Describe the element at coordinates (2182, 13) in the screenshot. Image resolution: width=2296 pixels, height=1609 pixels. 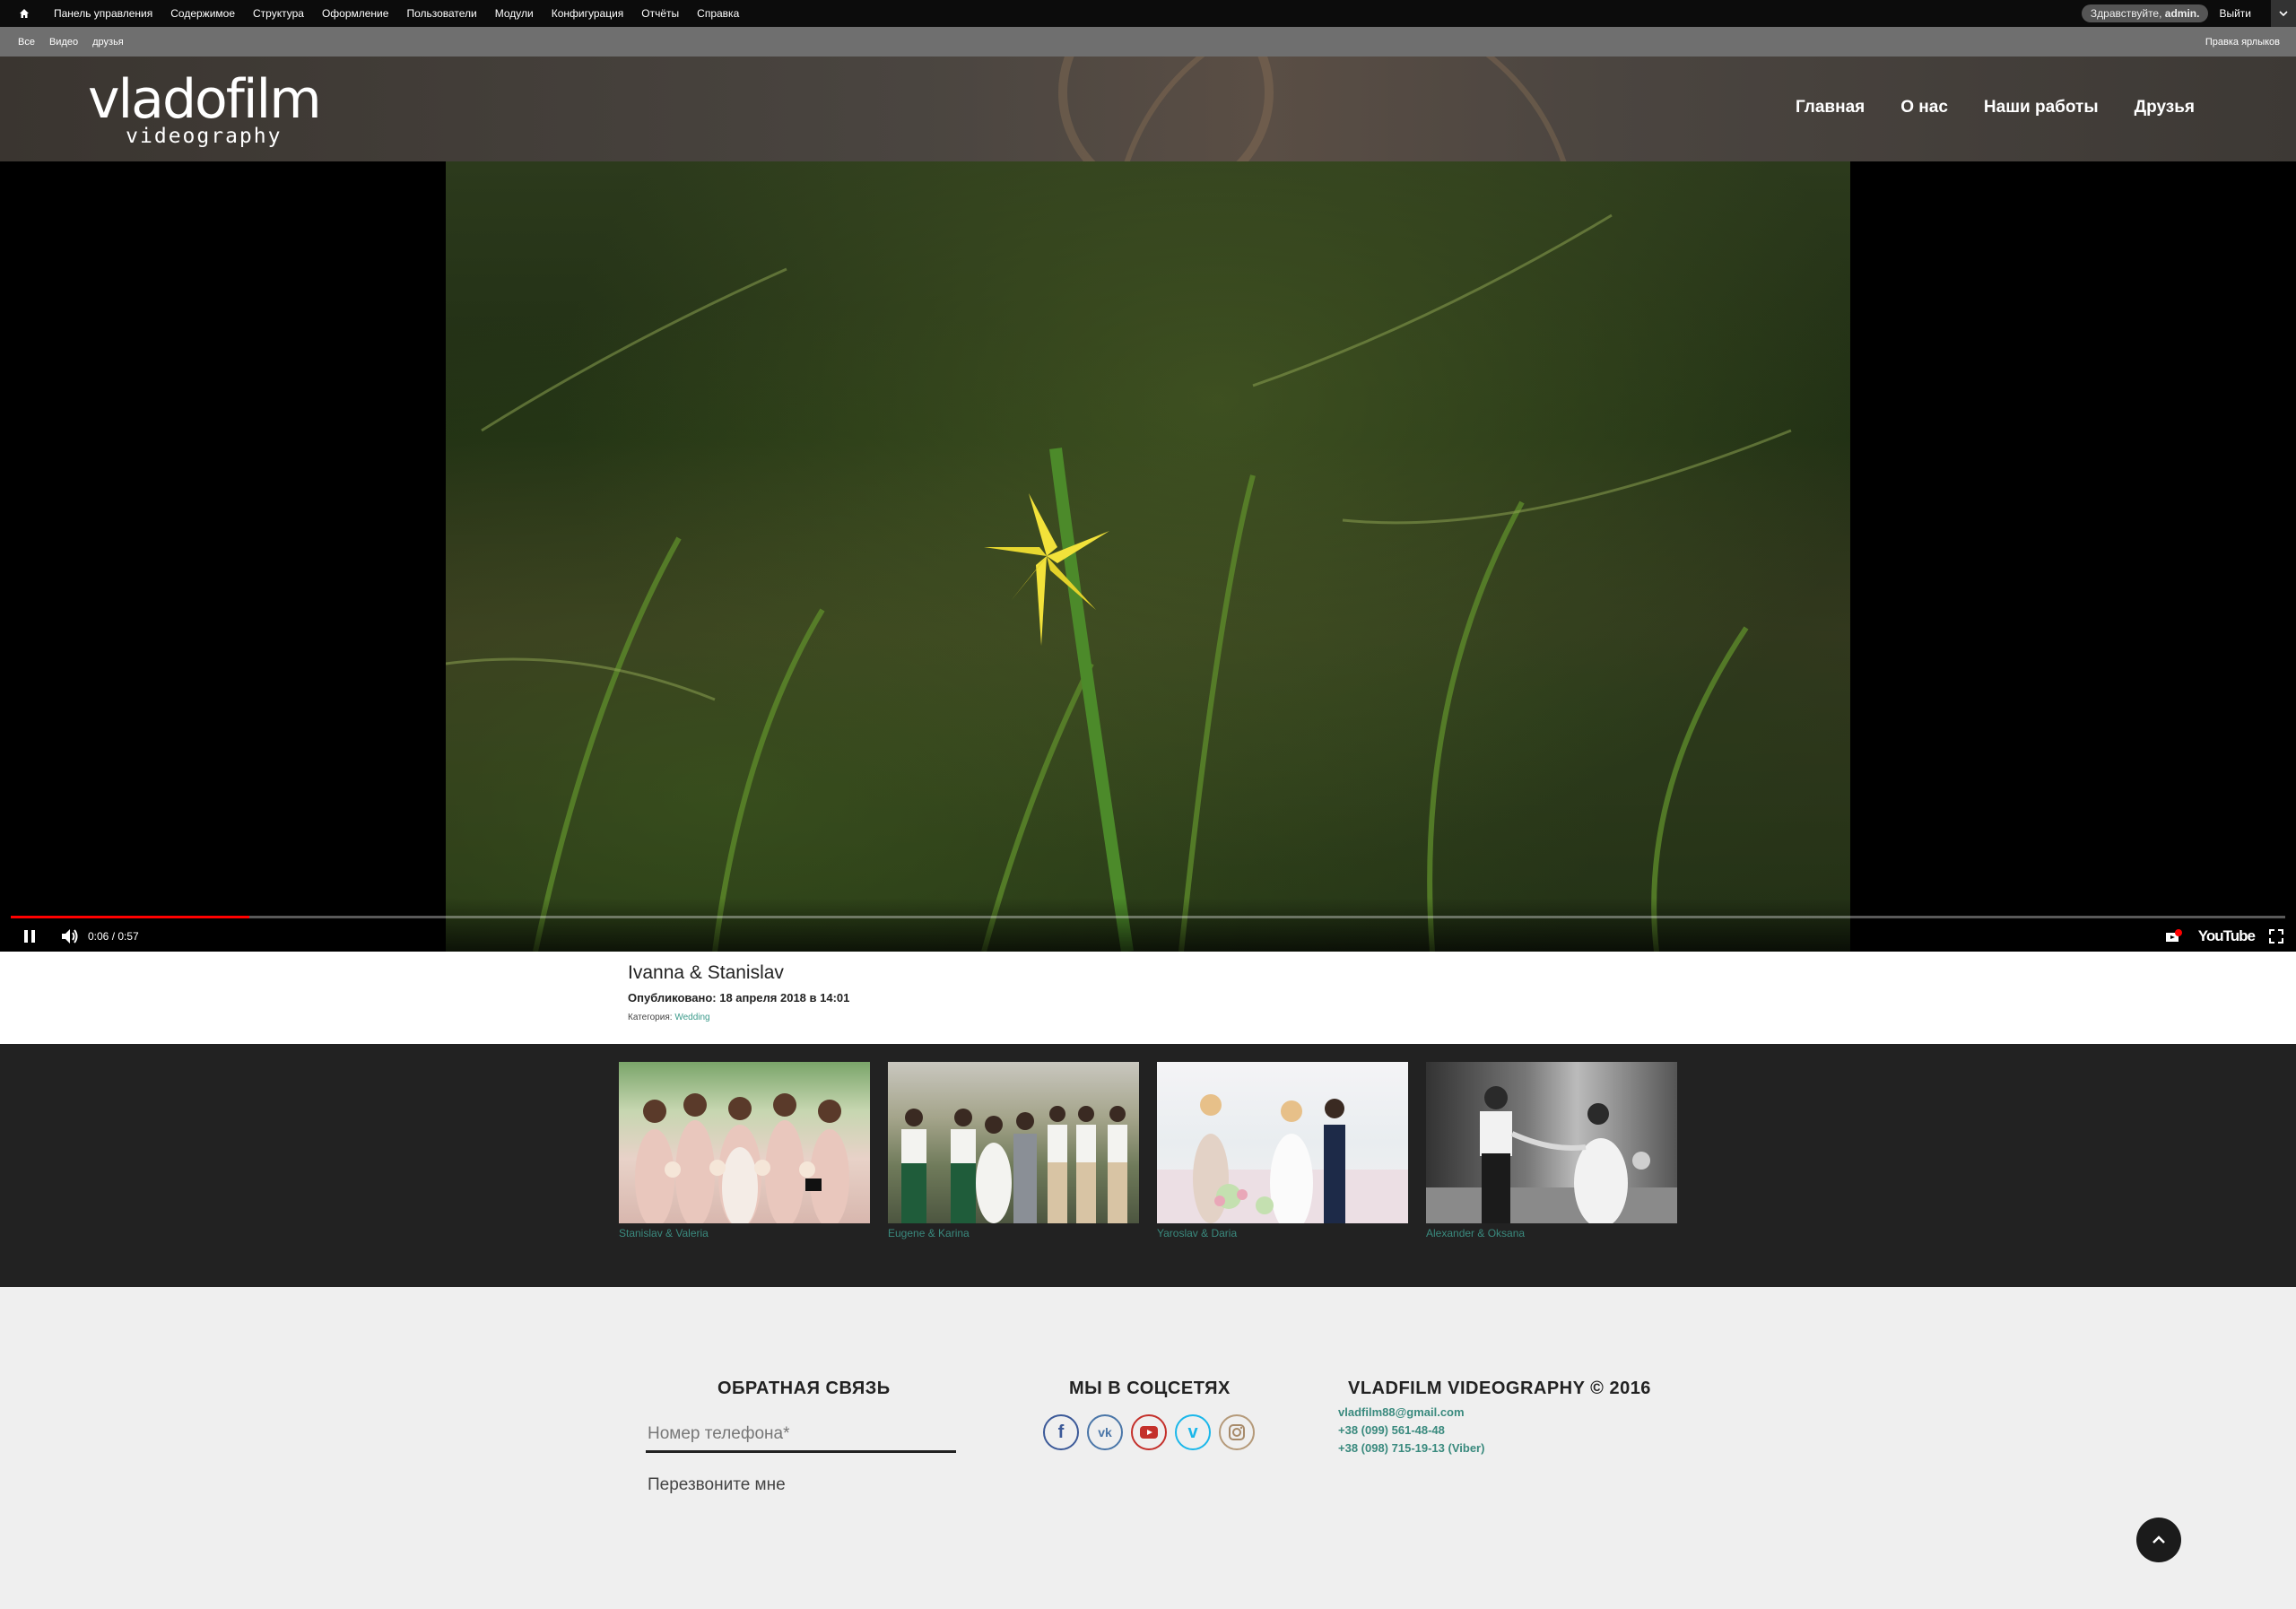
I see `greeting-user: admin.` at that location.